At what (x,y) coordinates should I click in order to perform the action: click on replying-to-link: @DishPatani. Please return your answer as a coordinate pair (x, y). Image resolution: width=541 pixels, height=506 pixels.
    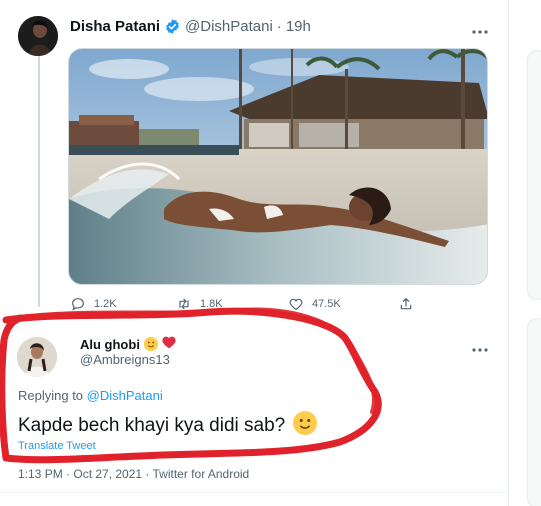
    Looking at the image, I should click on (125, 395).